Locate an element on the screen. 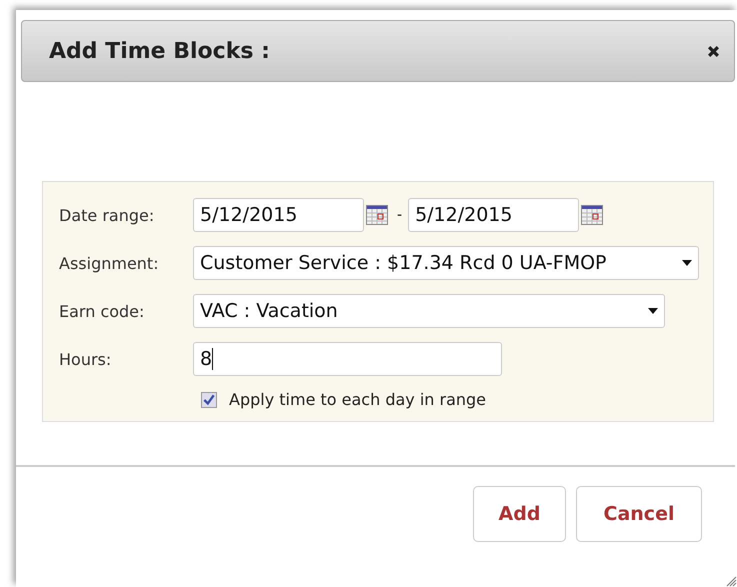 The image size is (737, 587). dialog-button: Cancel is located at coordinates (639, 514).